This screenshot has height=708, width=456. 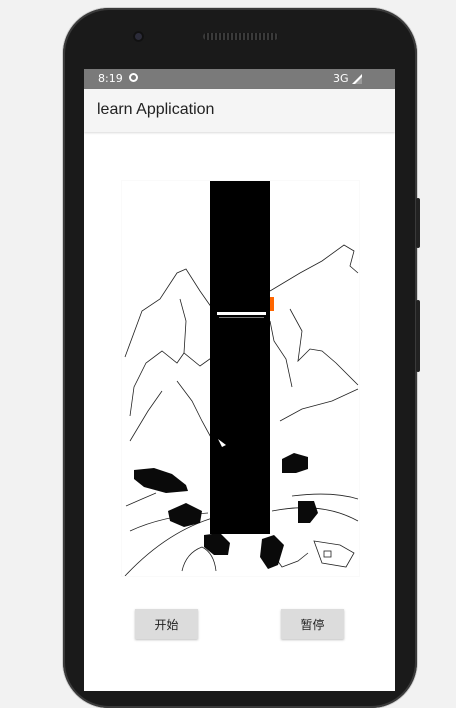 I want to click on status-bar: 8:19 3G, so click(x=239, y=79).